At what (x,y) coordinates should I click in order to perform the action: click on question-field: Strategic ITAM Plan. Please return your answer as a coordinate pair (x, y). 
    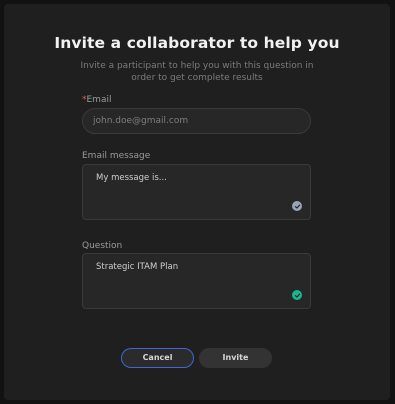
    Looking at the image, I should click on (196, 281).